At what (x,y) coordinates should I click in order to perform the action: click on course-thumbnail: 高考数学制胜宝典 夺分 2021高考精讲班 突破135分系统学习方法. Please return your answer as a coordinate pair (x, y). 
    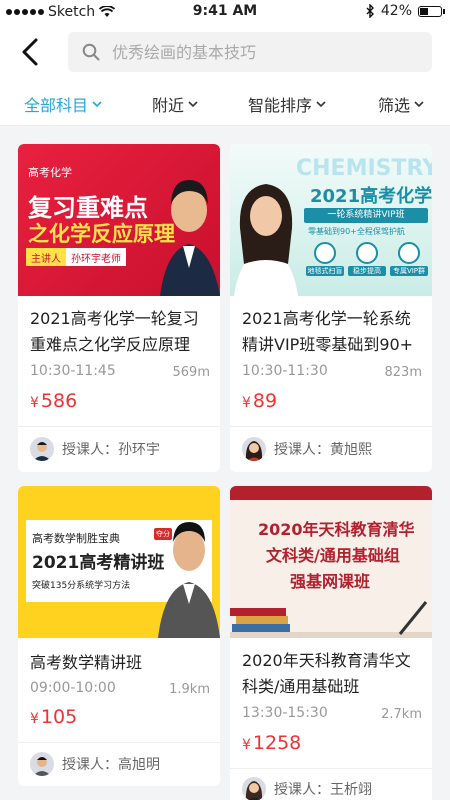
    Looking at the image, I should click on (119, 562).